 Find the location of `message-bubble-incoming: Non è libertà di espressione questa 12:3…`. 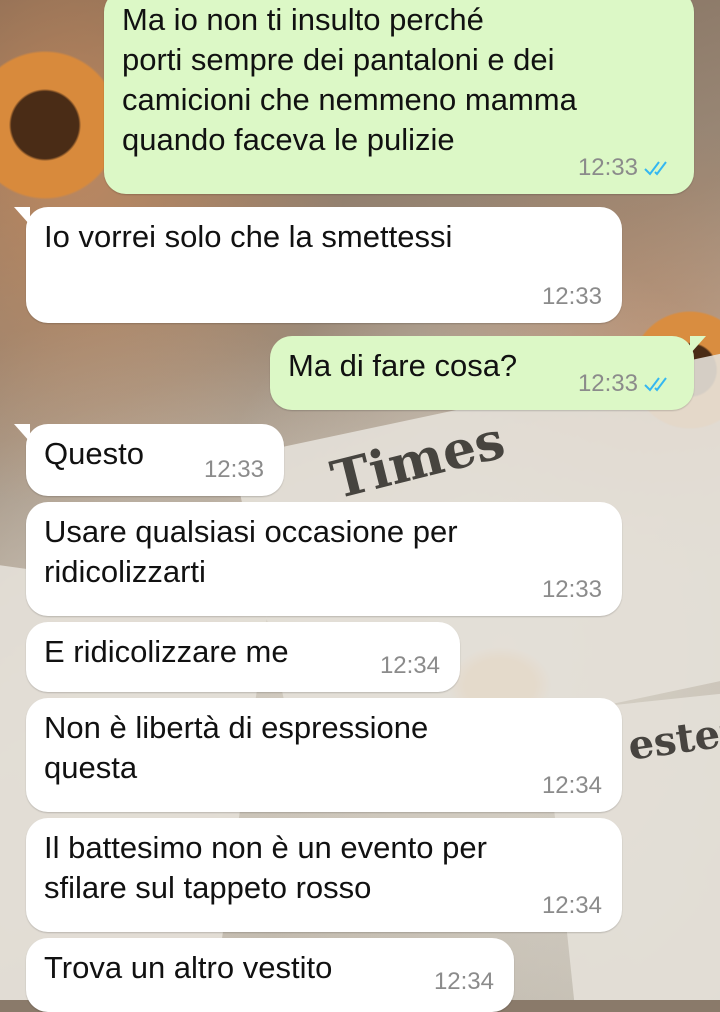

message-bubble-incoming: Non è libertà di espressione questa 12:3… is located at coordinates (324, 755).